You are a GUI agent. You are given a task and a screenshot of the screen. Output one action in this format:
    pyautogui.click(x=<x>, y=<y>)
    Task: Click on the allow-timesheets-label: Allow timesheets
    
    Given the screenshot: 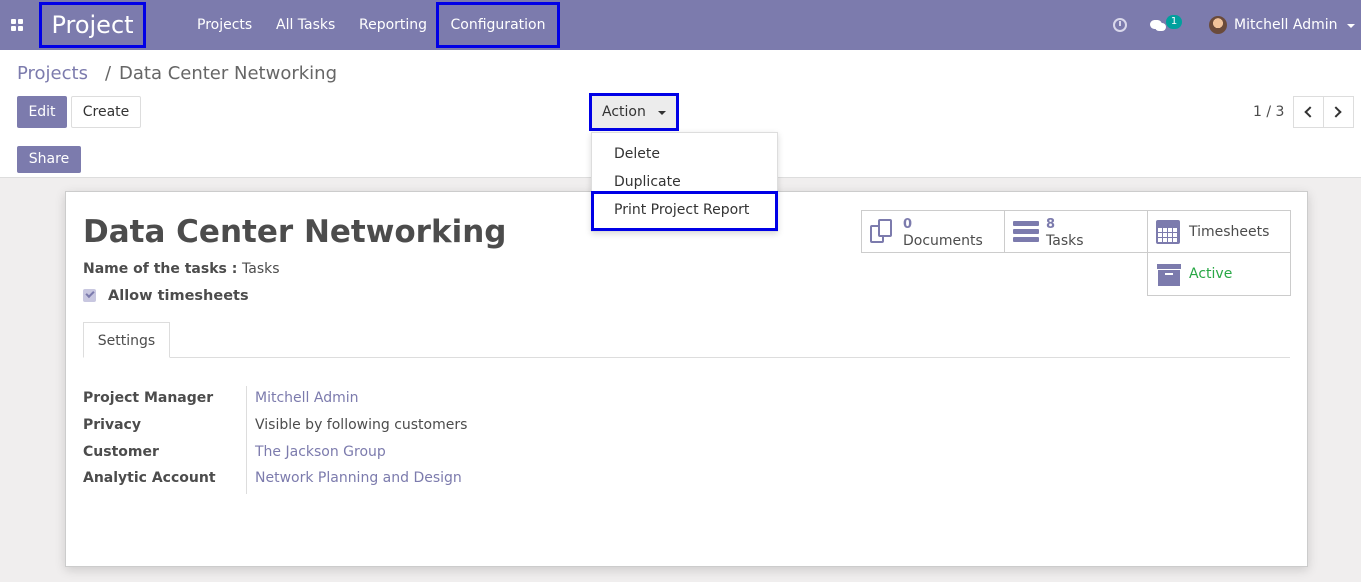 What is the action you would take?
    pyautogui.click(x=178, y=296)
    